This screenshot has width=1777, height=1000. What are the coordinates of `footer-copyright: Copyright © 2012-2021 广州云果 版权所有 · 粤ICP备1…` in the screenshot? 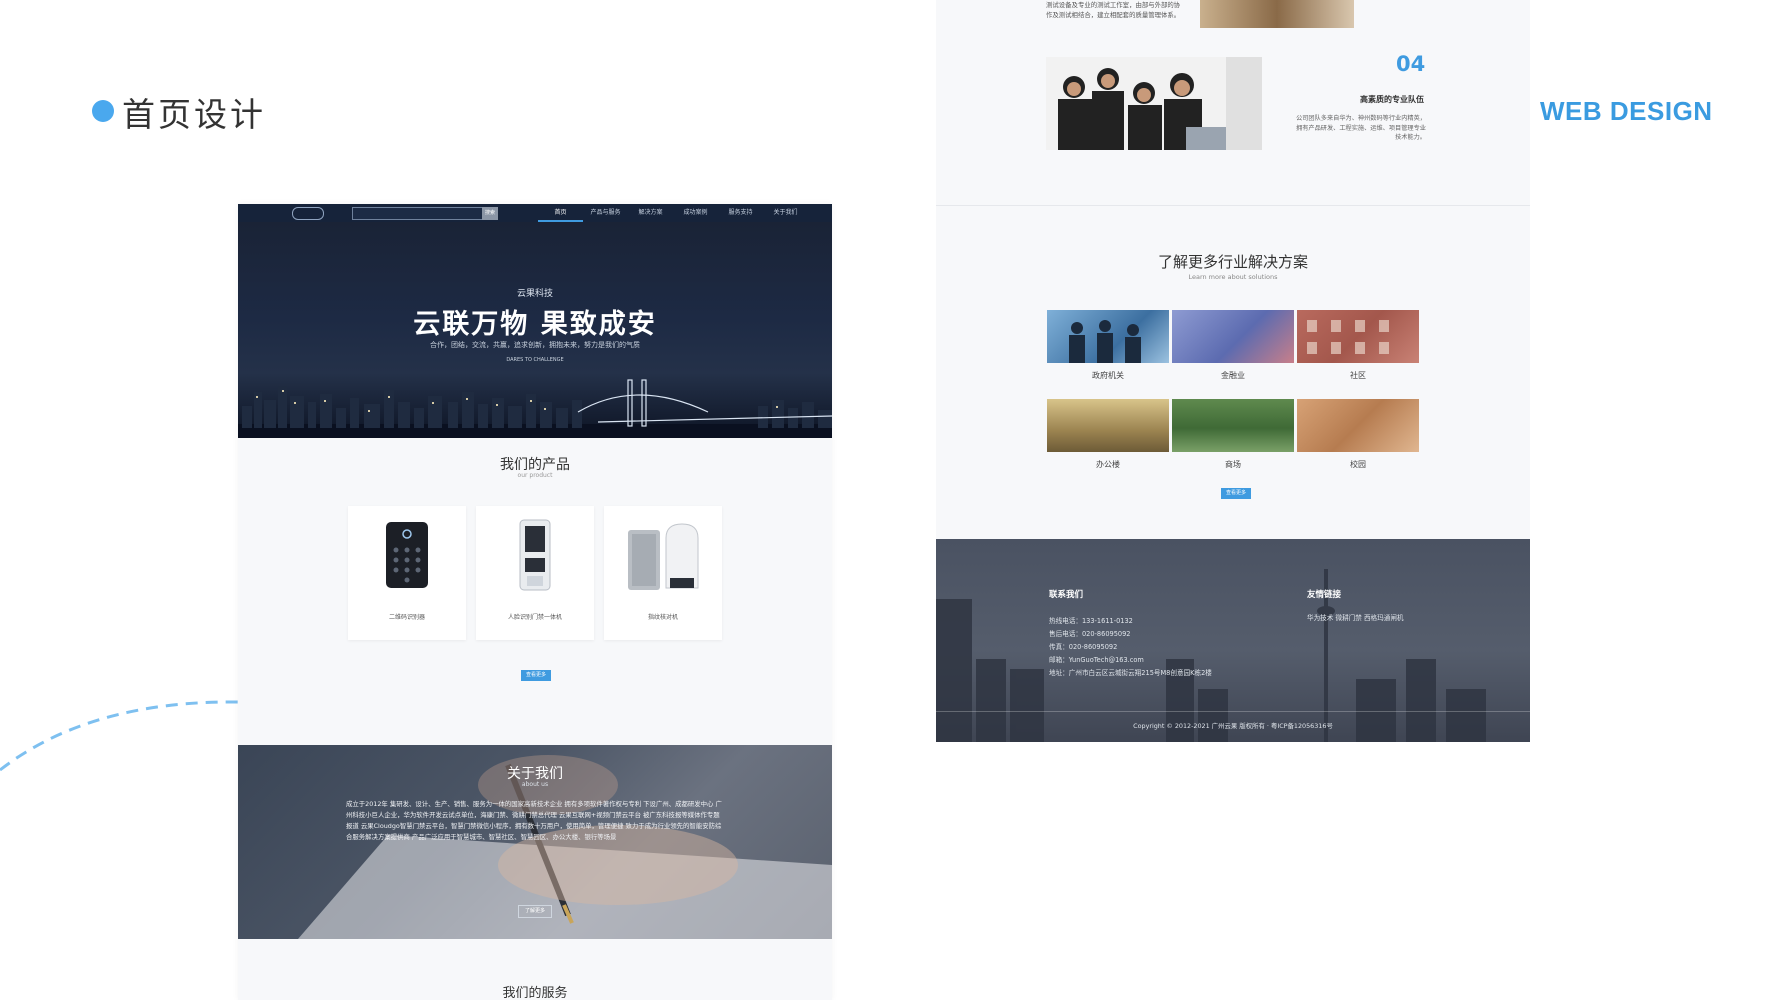 It's located at (1233, 726).